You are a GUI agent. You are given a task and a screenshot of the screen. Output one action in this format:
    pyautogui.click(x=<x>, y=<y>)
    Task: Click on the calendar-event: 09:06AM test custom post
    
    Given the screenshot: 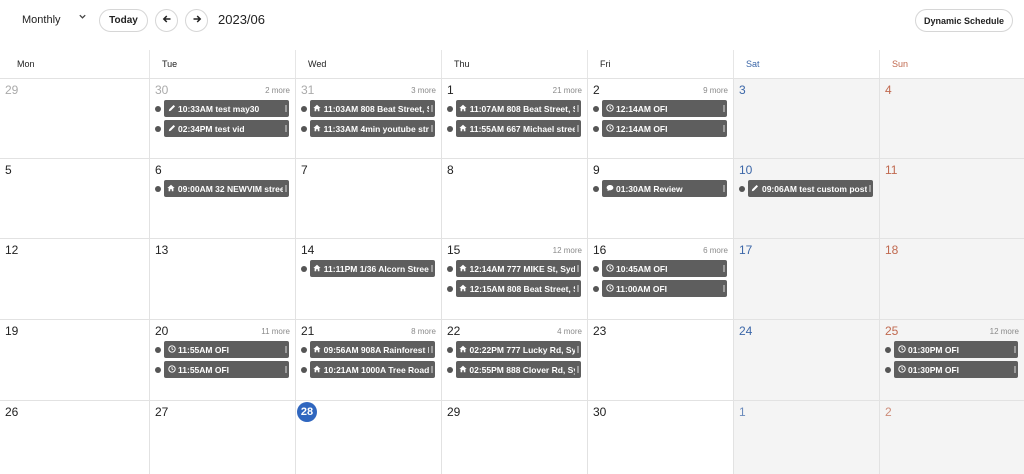 What is the action you would take?
    pyautogui.click(x=806, y=188)
    